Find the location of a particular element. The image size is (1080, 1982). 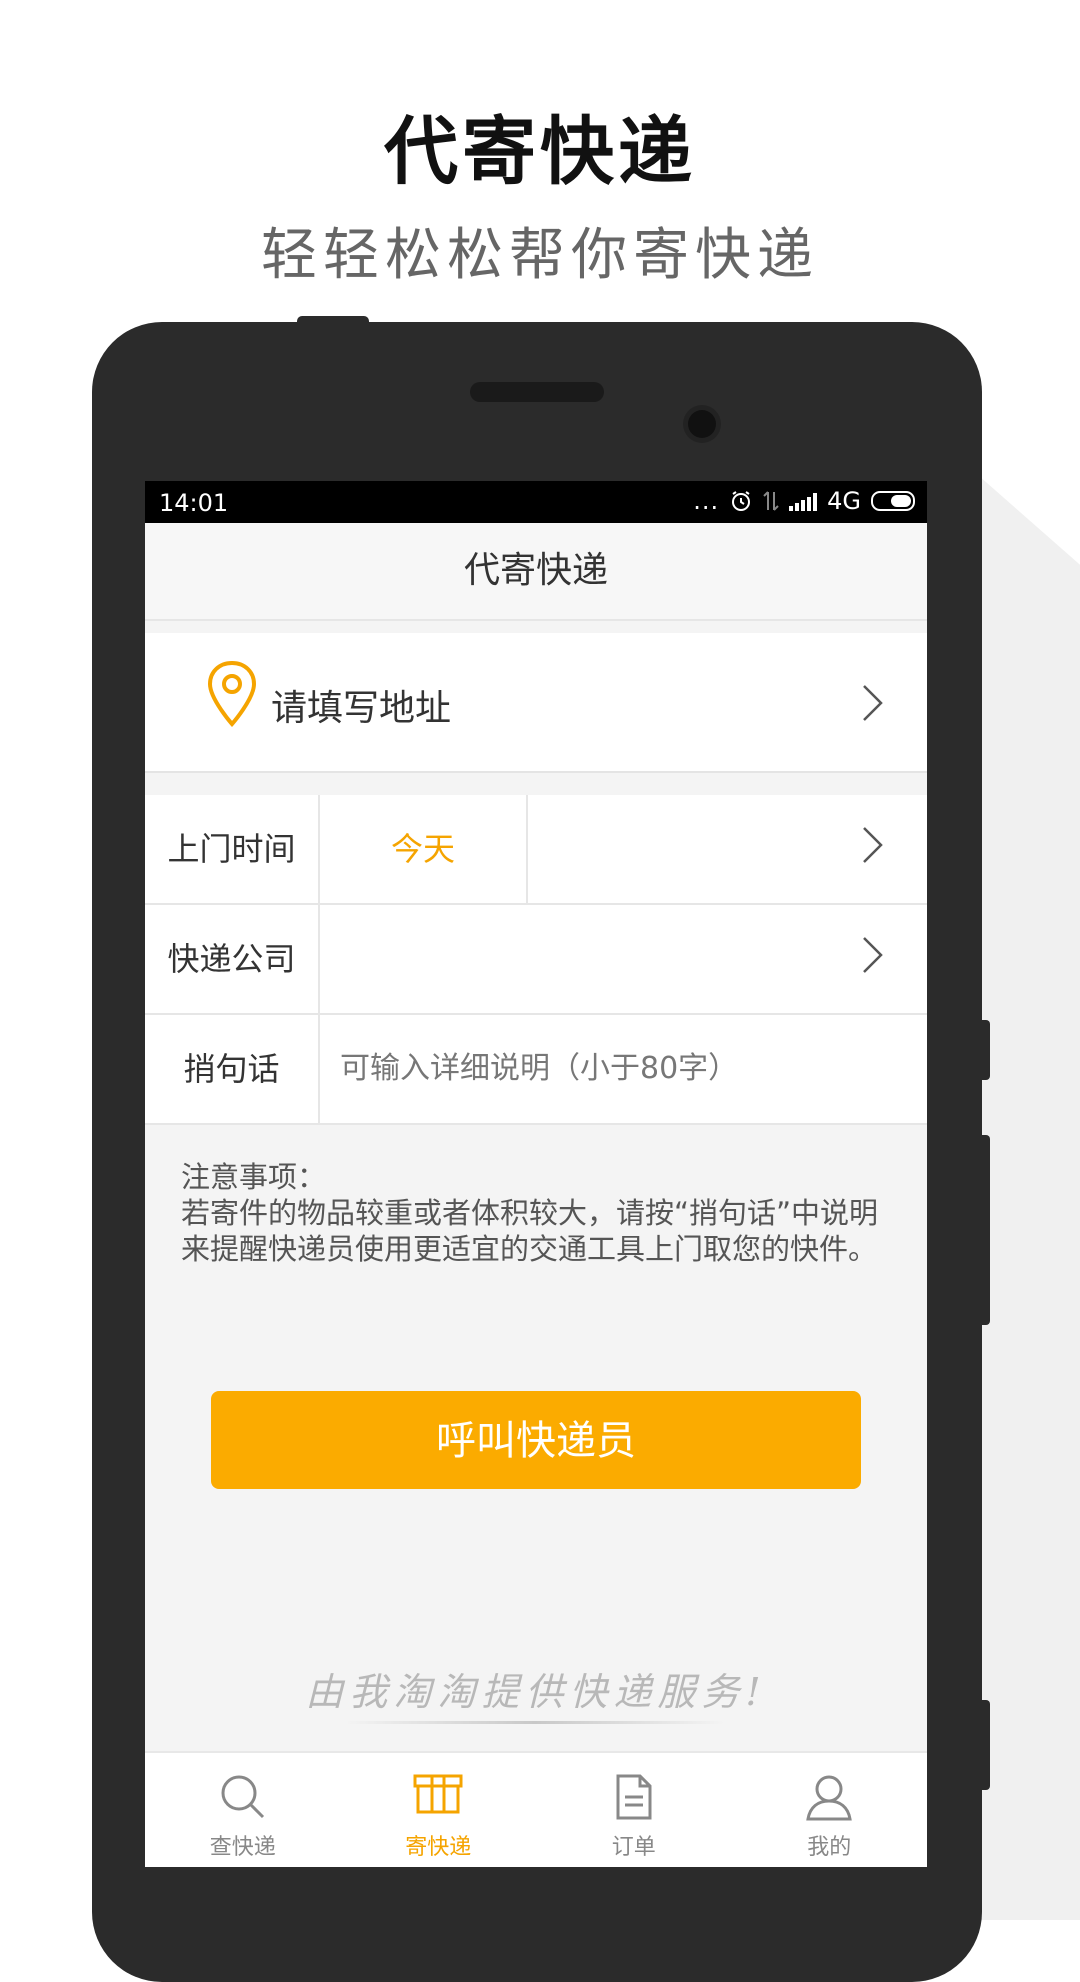

call-courier-button: 呼叫快递员 is located at coordinates (536, 1440).